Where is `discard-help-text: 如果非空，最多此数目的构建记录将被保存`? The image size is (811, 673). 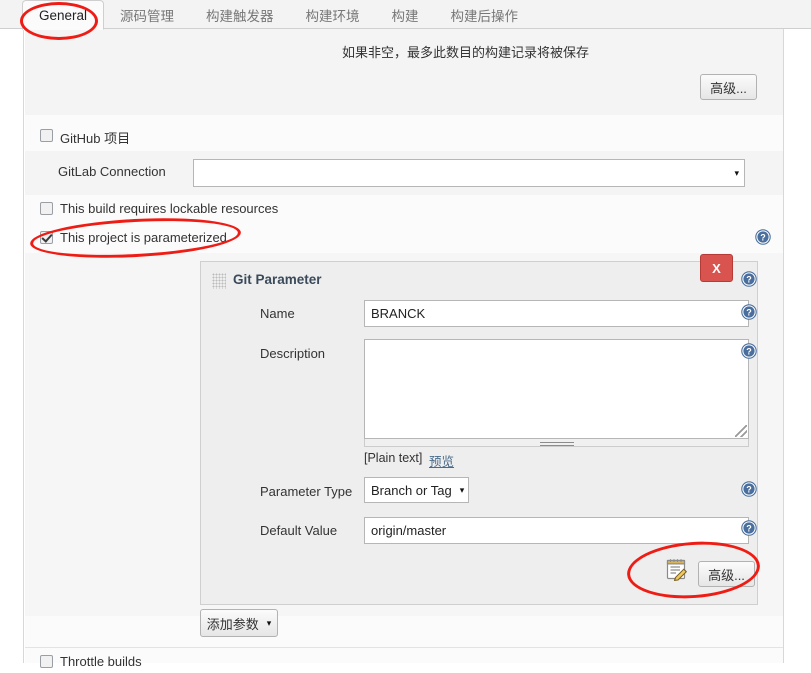 discard-help-text: 如果非空，最多此数目的构建记录将被保存 is located at coordinates (466, 52).